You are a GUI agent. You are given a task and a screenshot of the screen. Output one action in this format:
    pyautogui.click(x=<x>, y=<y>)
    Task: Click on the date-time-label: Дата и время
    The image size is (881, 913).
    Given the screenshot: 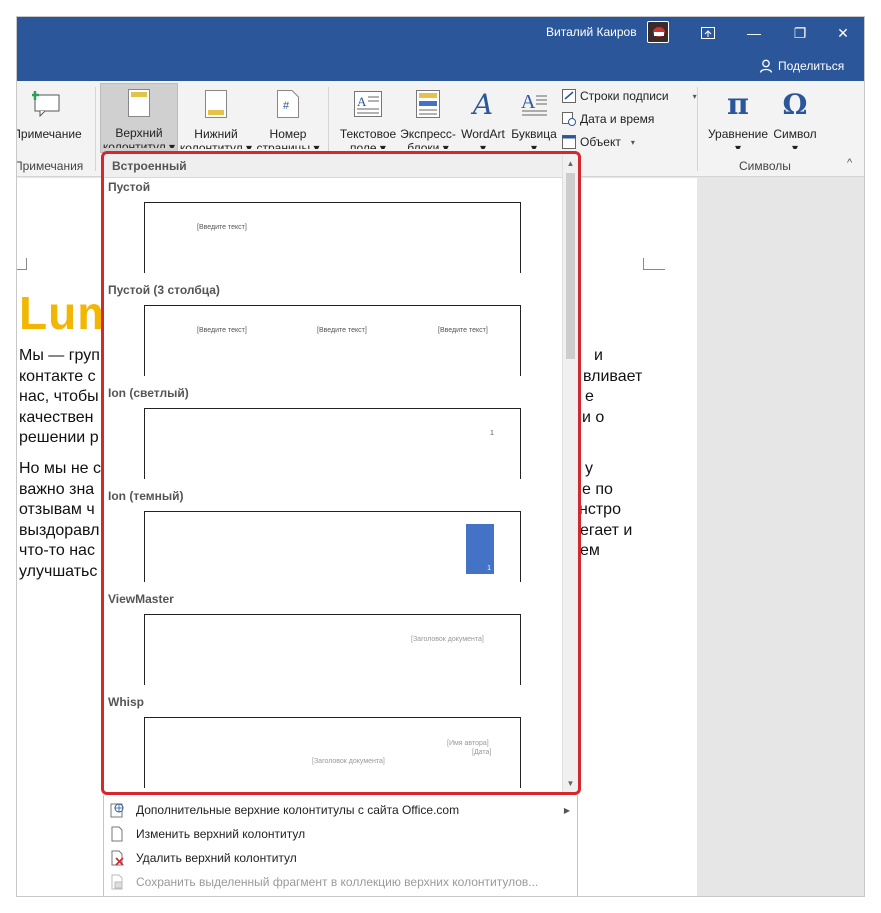 What is the action you would take?
    pyautogui.click(x=617, y=119)
    